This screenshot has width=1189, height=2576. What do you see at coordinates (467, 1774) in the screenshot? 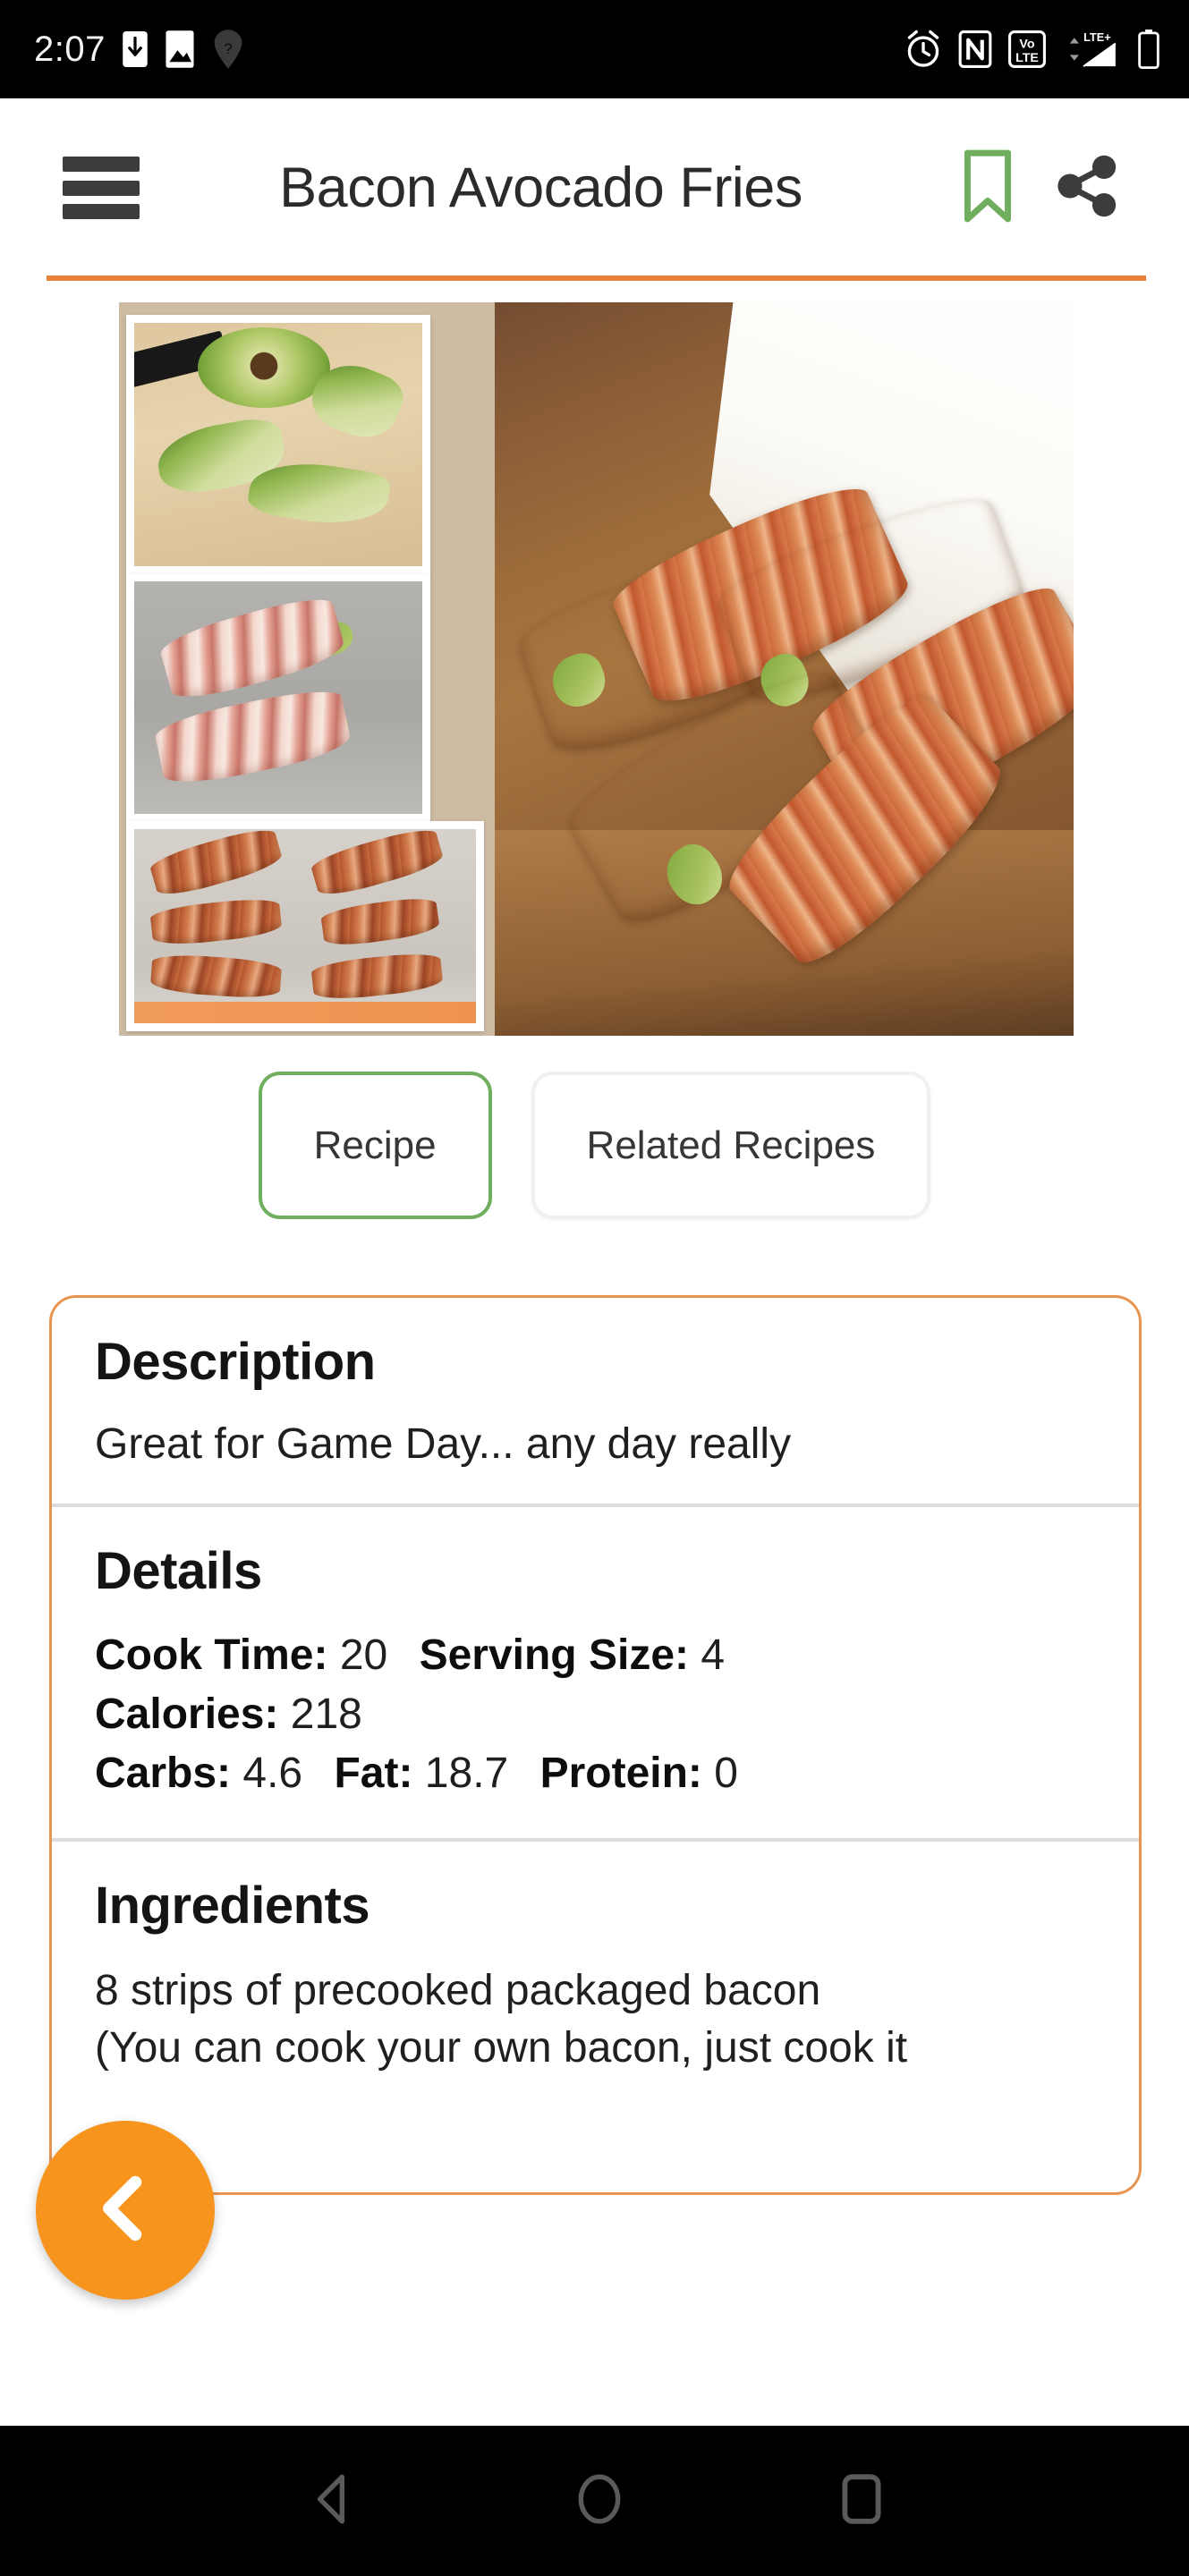
I see `detail-value-fat: 18.7` at bounding box center [467, 1774].